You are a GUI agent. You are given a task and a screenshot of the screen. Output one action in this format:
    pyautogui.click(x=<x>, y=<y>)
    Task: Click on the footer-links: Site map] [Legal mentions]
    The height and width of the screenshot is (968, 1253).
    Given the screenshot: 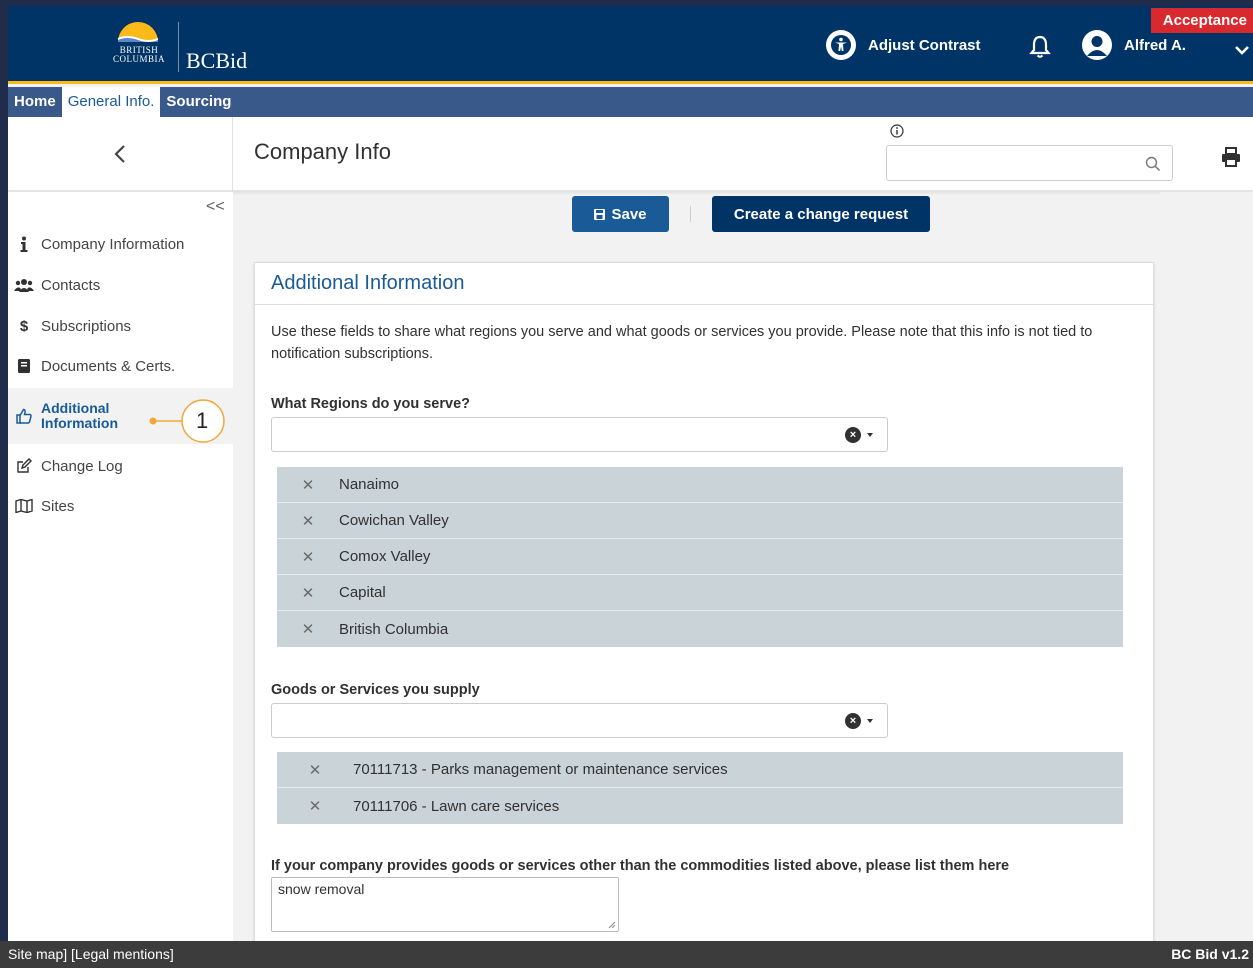 What is the action you would take?
    pyautogui.click(x=91, y=954)
    